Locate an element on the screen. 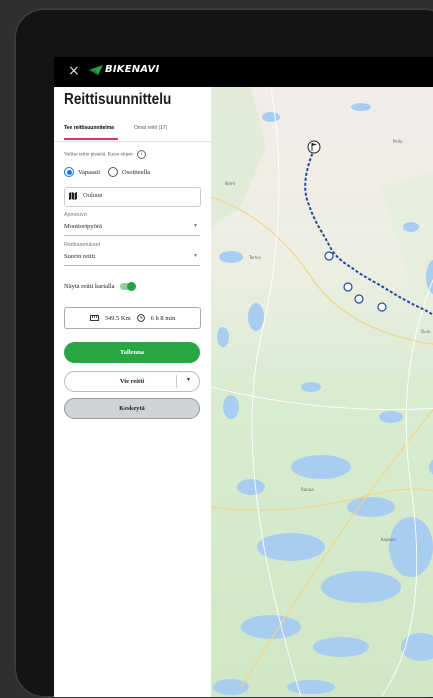  mode-radio-group: Vapaasti Osoitteella is located at coordinates (107, 172).